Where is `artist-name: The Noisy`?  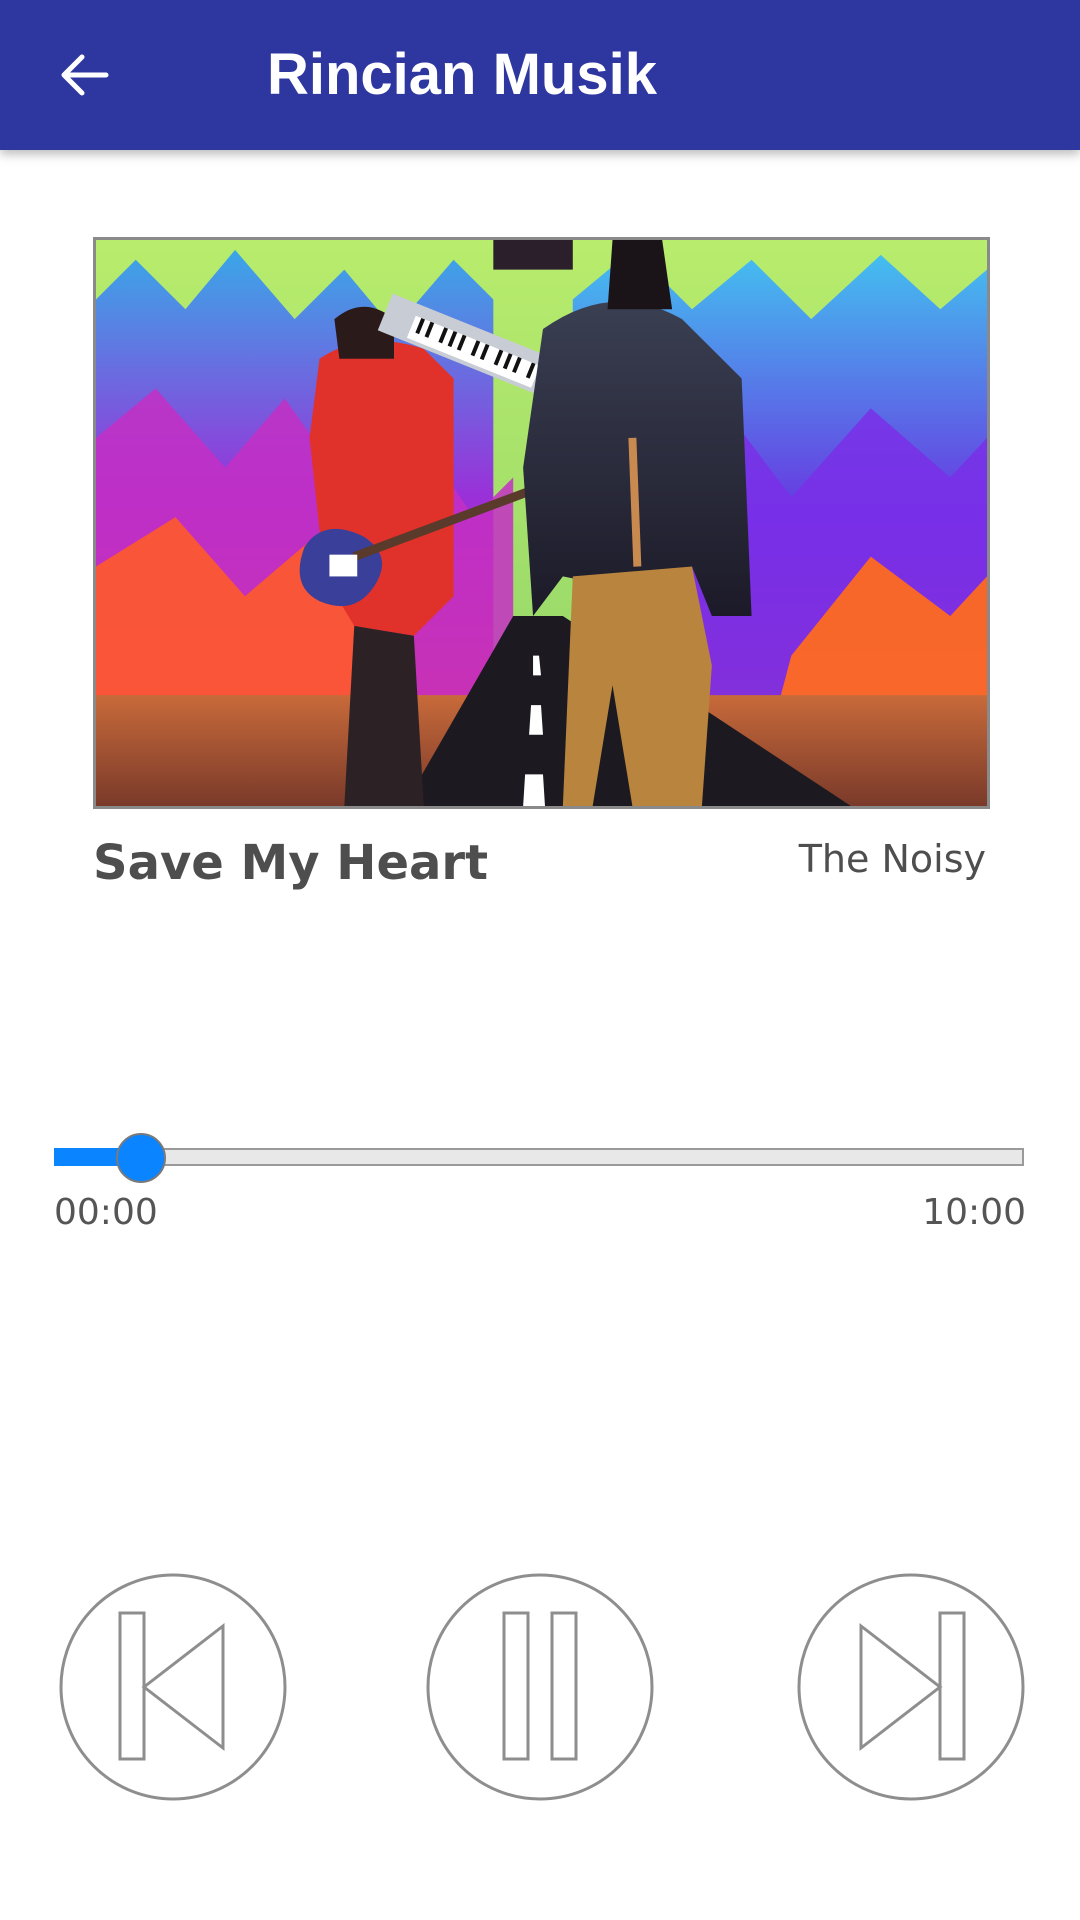 artist-name: The Noisy is located at coordinates (892, 859).